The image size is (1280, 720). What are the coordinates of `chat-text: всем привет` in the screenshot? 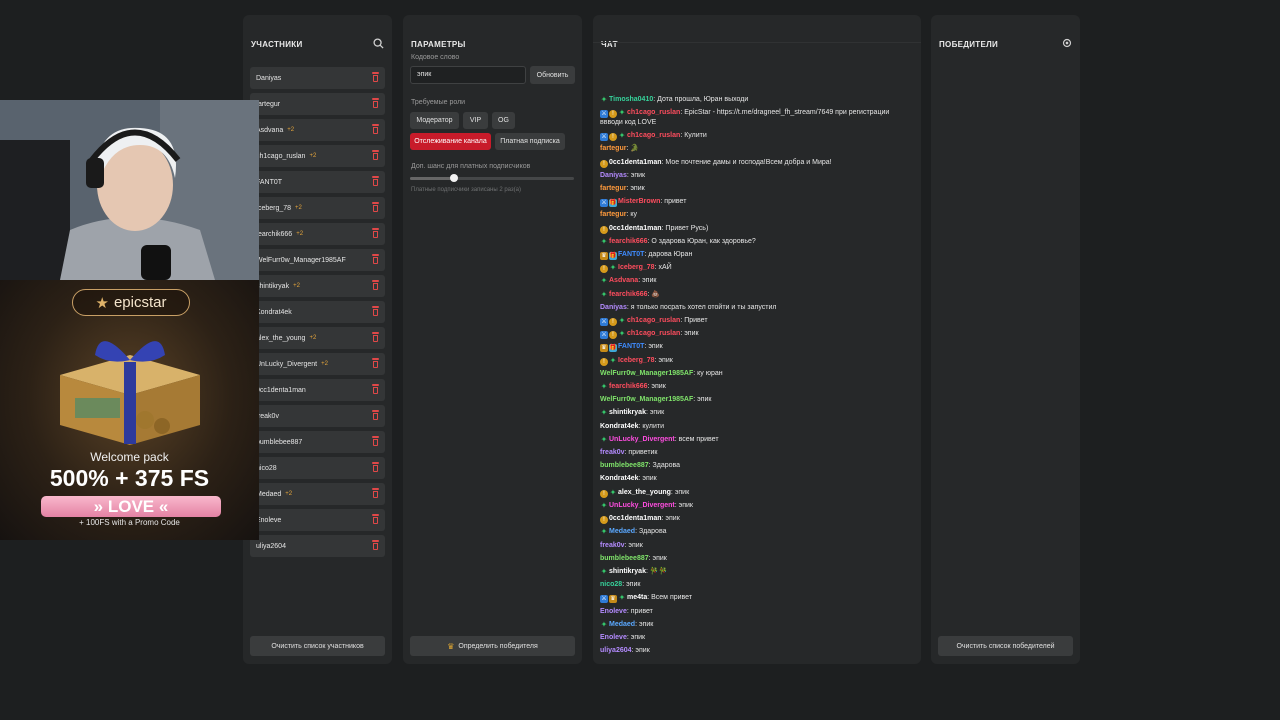 It's located at (698, 439).